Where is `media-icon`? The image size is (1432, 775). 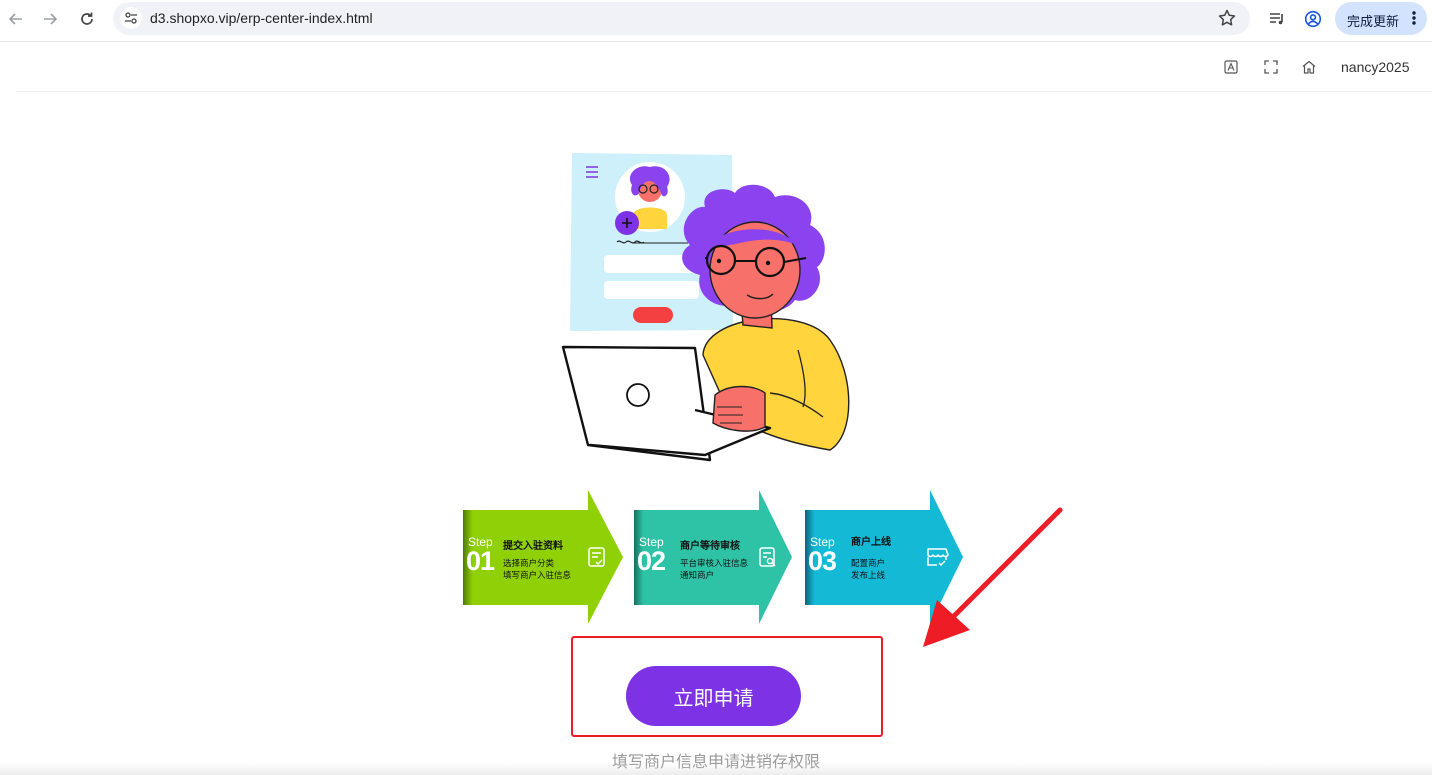 media-icon is located at coordinates (1277, 19).